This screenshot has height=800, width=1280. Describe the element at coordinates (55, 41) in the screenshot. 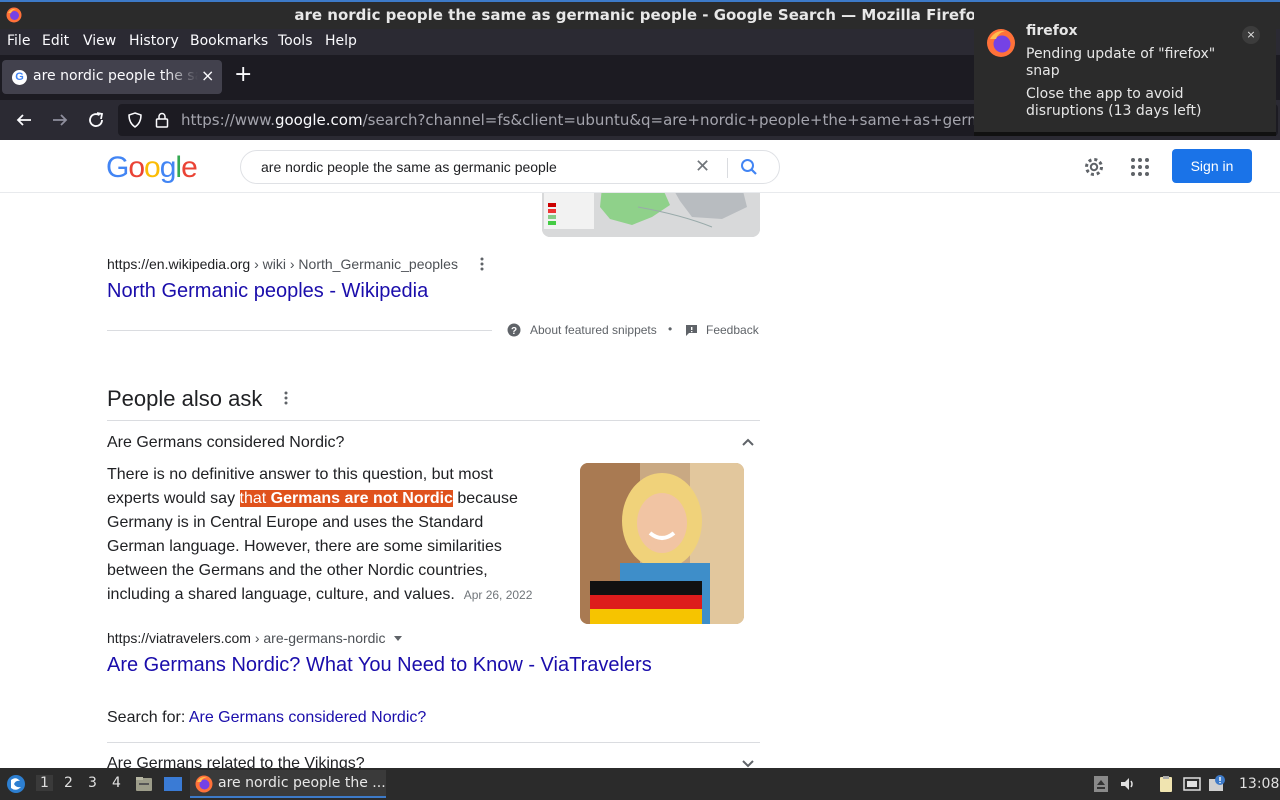

I see `menu-edit: Edit` at that location.